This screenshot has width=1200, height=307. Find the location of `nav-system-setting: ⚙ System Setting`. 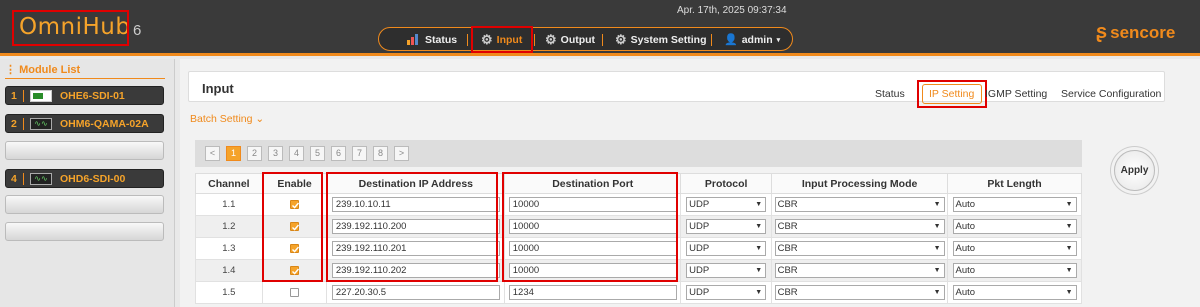

nav-system-setting: ⚙ System Setting is located at coordinates (661, 39).